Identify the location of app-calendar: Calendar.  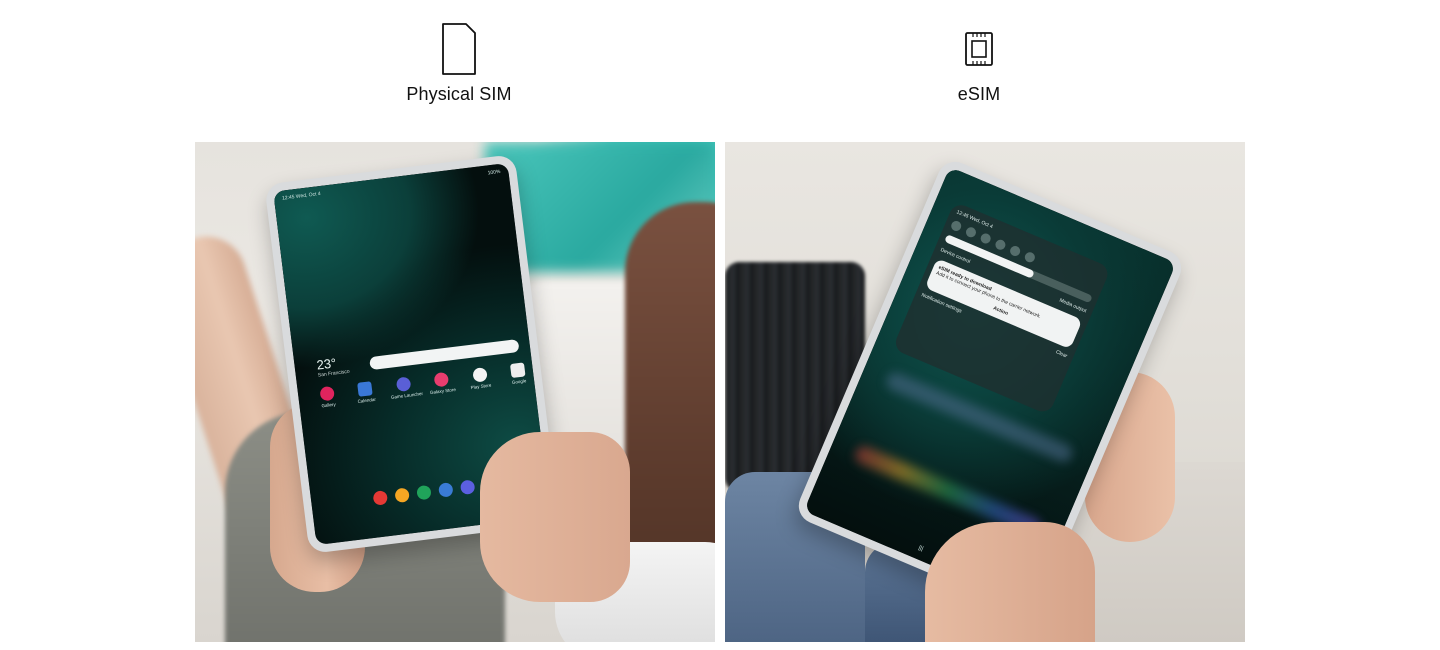
(366, 392).